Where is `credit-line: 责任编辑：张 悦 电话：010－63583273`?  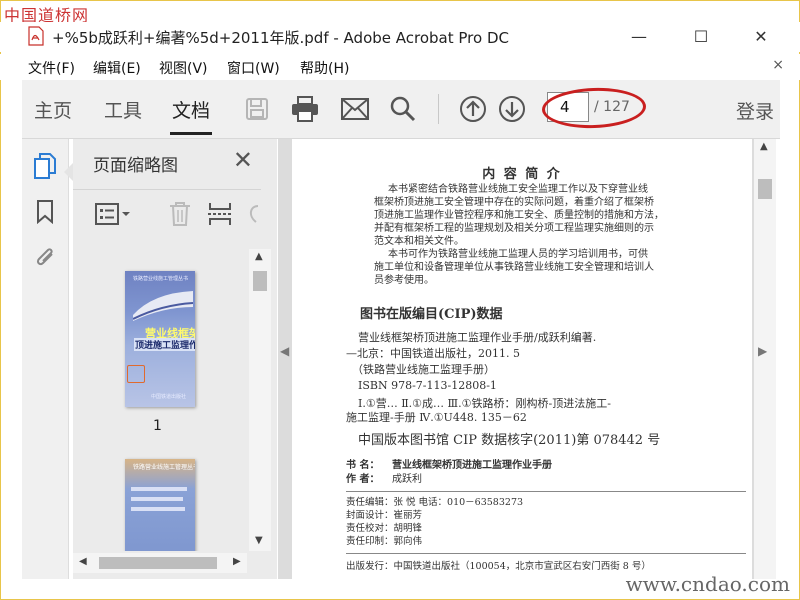
credit-line: 责任编辑：张 悦 电话：010－63583273 is located at coordinates (435, 502).